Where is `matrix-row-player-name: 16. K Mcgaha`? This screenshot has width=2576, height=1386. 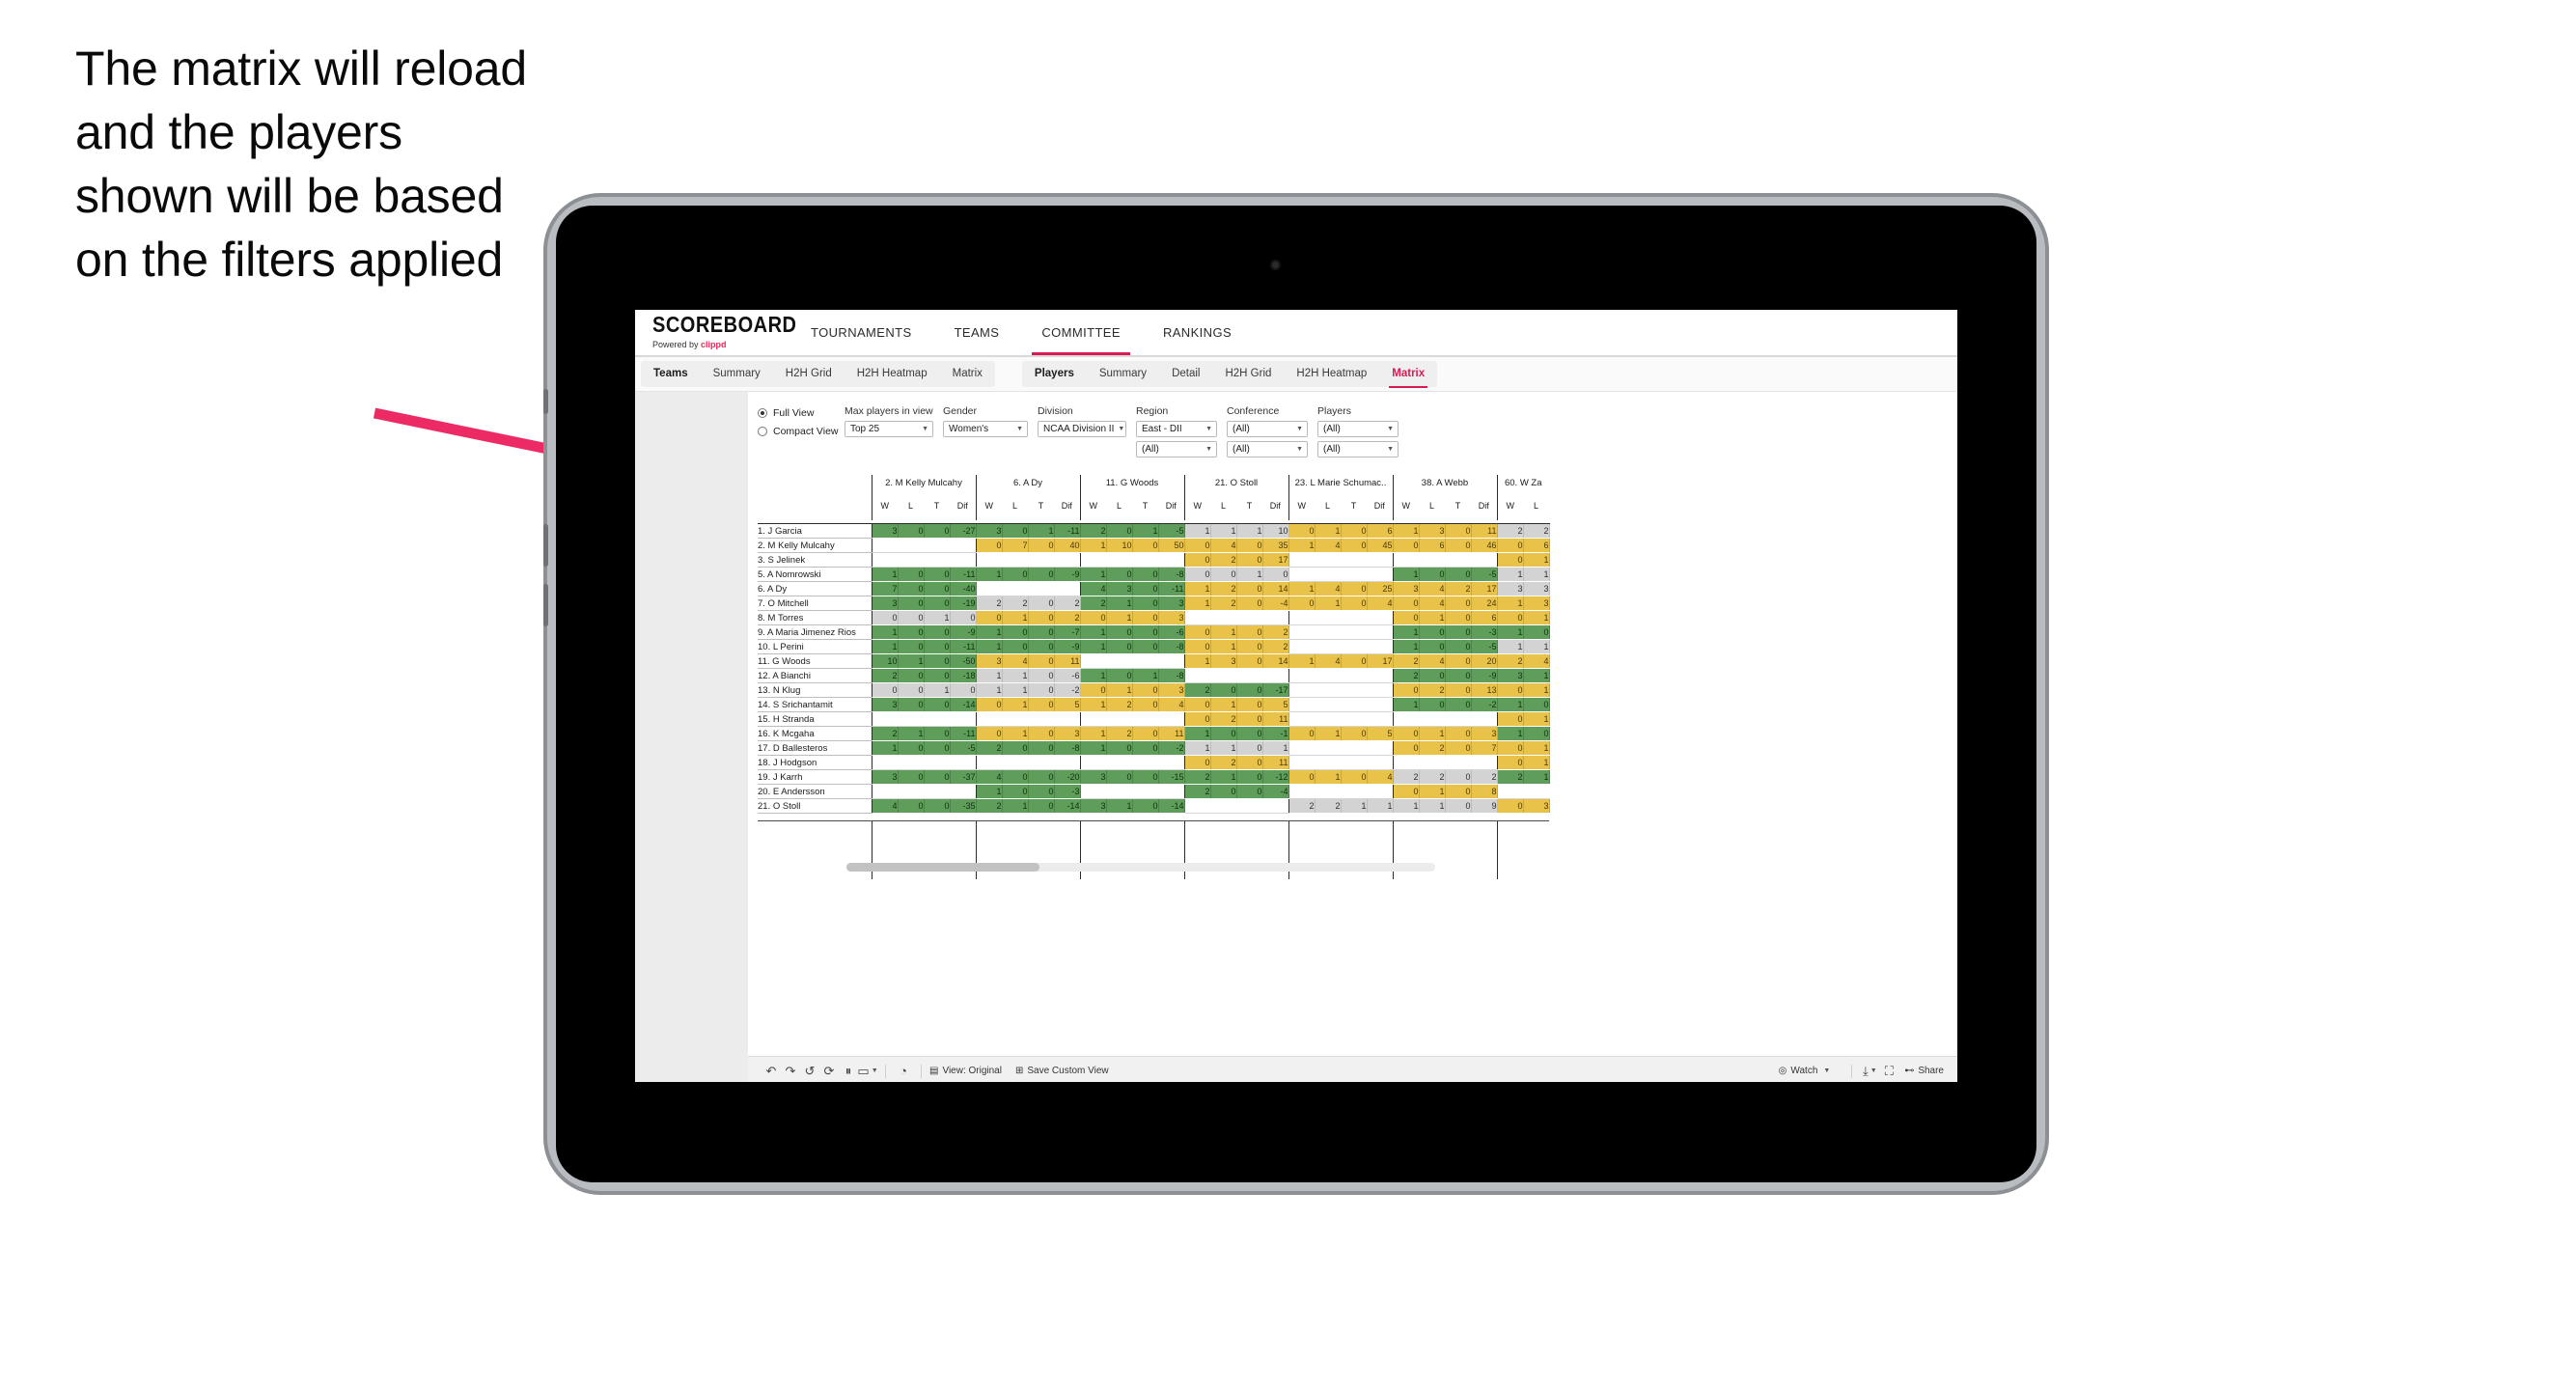
matrix-row-player-name: 16. K Mcgaha is located at coordinates (815, 733).